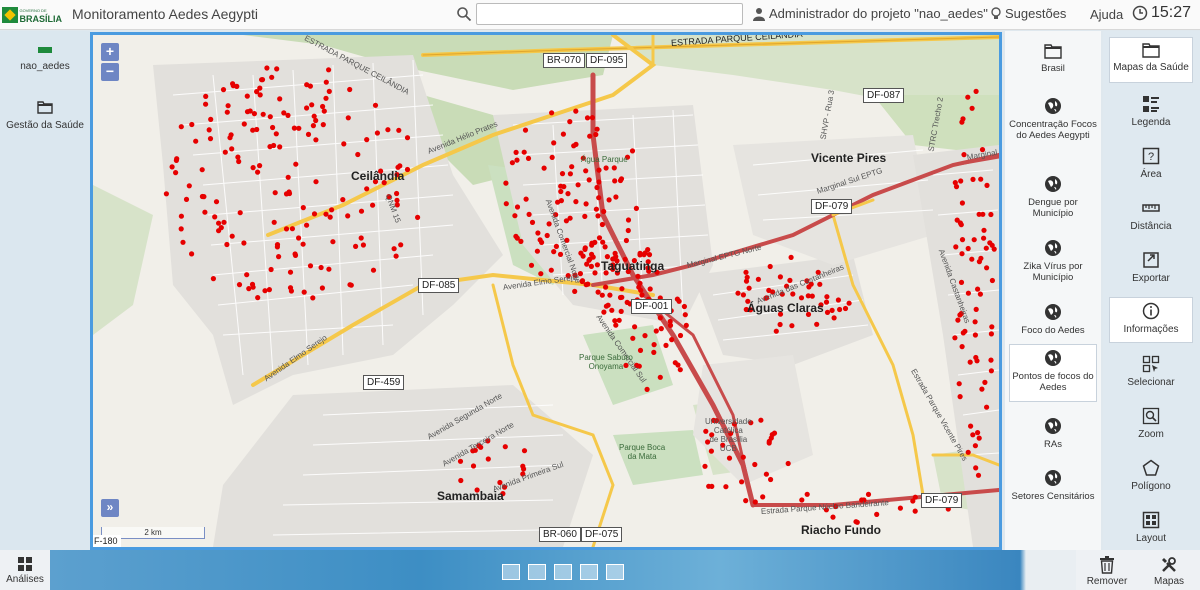 This screenshot has height=590, width=1200. Describe the element at coordinates (1169, 570) in the screenshot. I see `mapas-button: Mapas` at that location.